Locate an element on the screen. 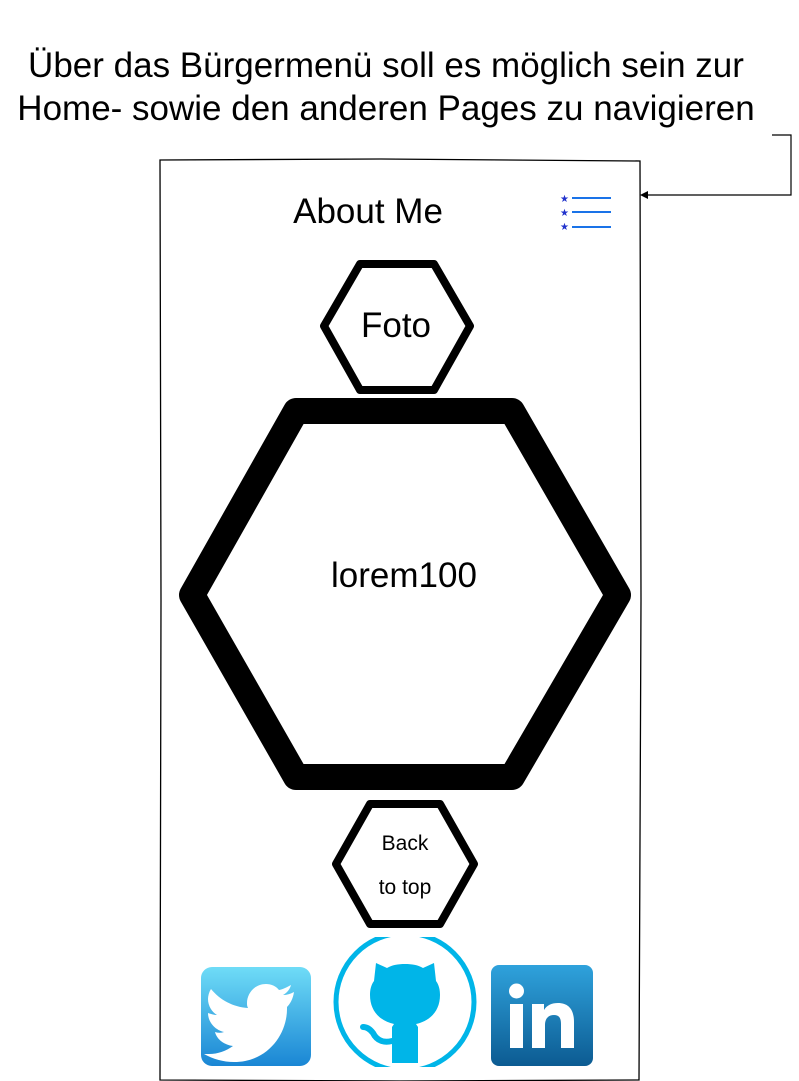 Image resolution: width=799 pixels, height=1081 pixels. back-to-top-line-1: Back is located at coordinates (405, 843).